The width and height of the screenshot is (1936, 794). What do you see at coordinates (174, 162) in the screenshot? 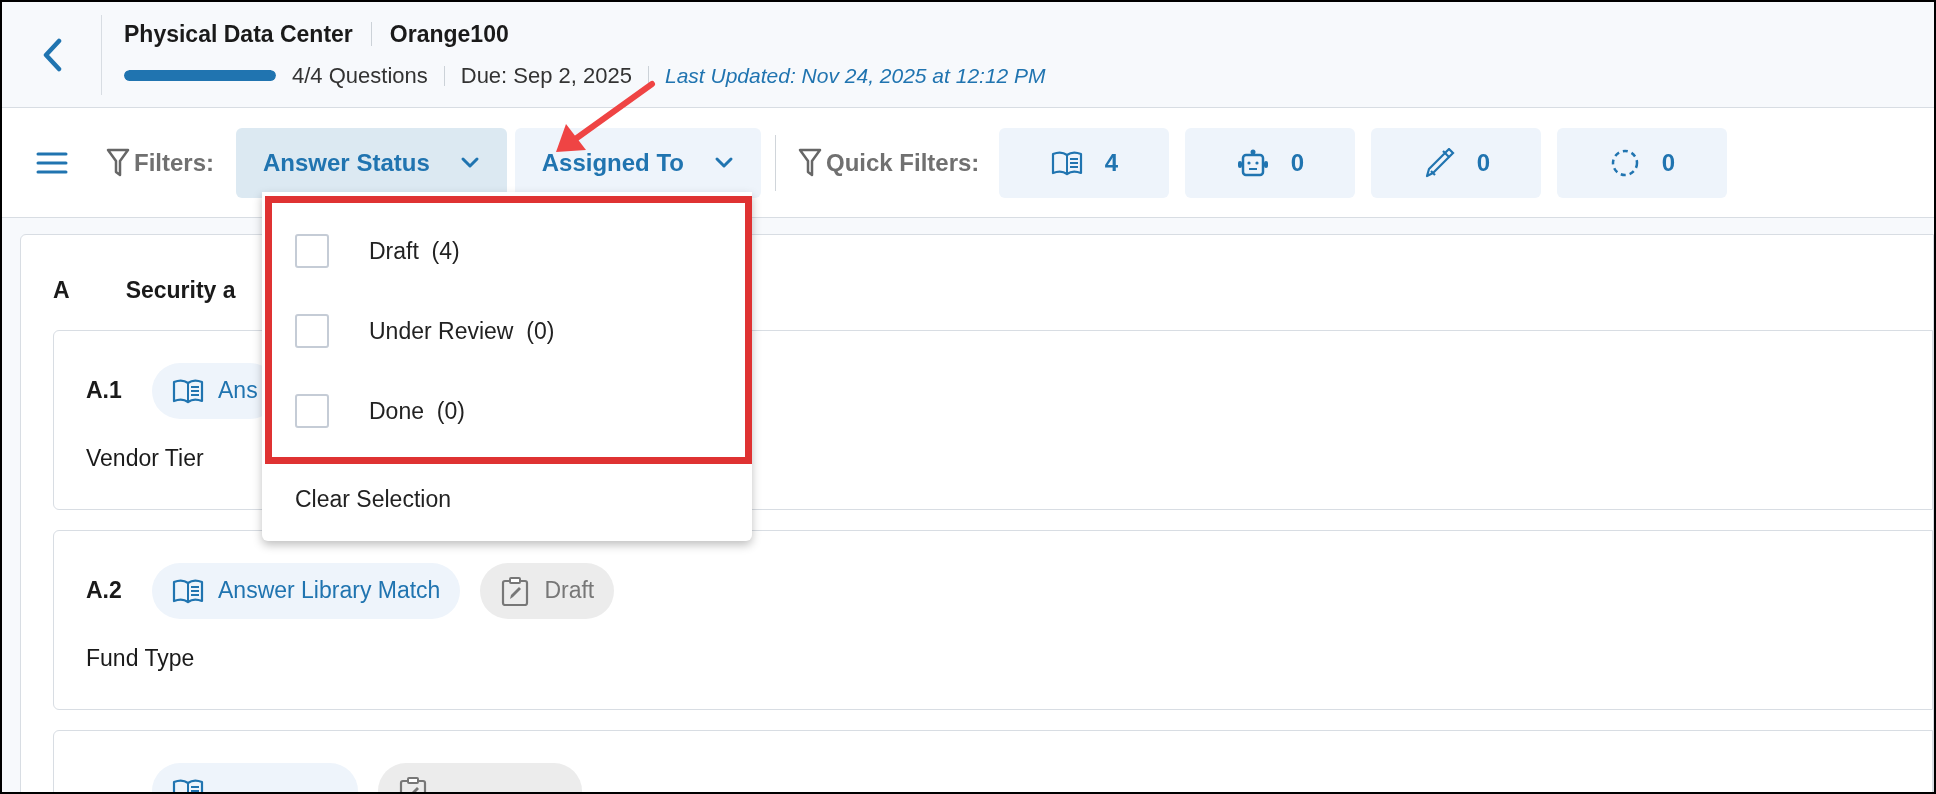
I see `filters-label: Filters:` at bounding box center [174, 162].